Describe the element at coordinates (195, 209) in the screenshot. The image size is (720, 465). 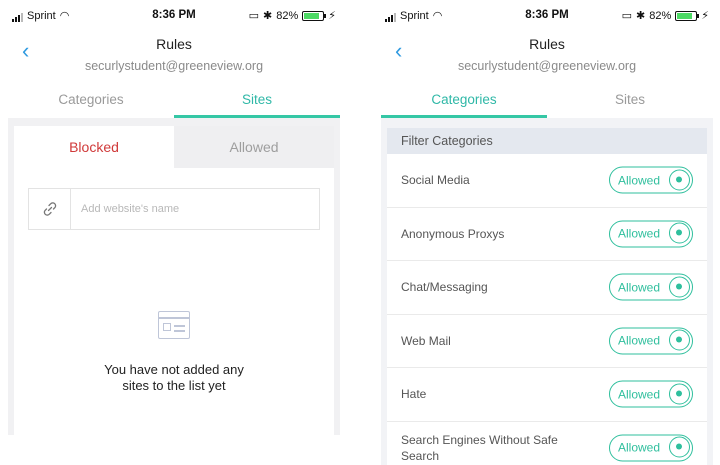
I see `website-name-input` at that location.